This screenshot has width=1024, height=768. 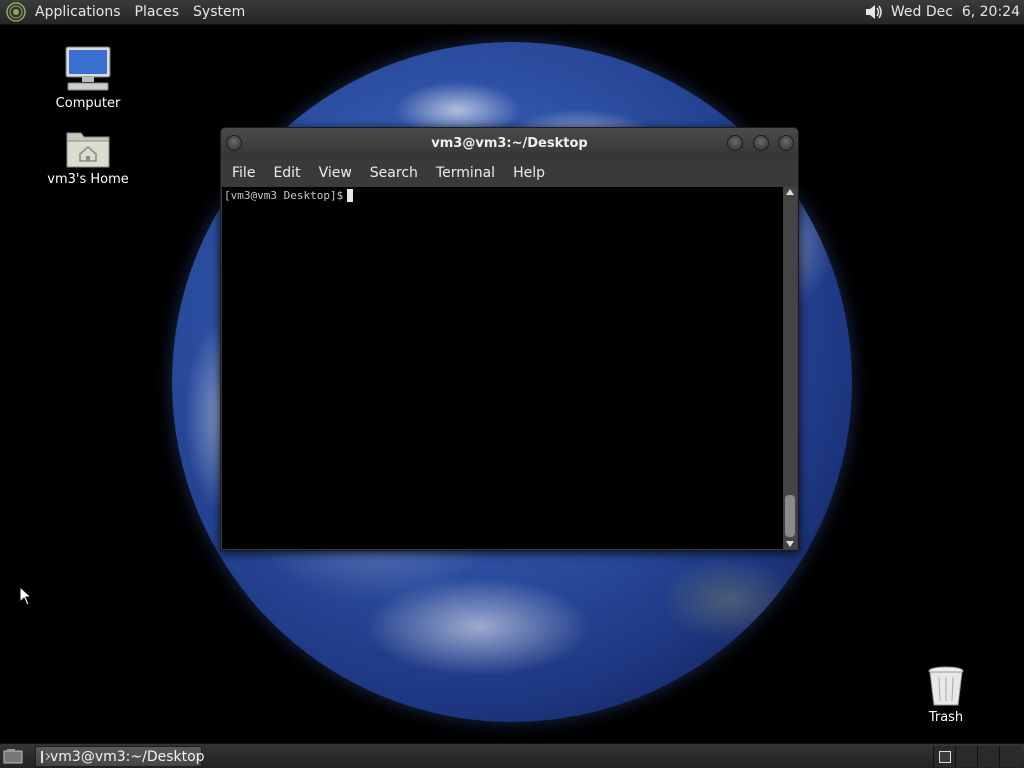 What do you see at coordinates (952, 12) in the screenshot?
I see `clock: Wed Dec 6, 20:24` at bounding box center [952, 12].